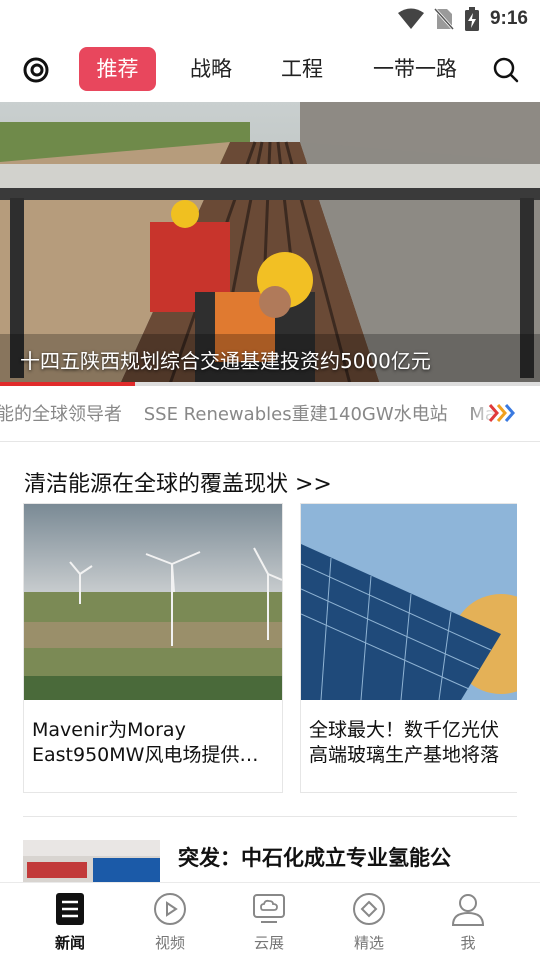  I want to click on nav-label: 视频, so click(169, 943).